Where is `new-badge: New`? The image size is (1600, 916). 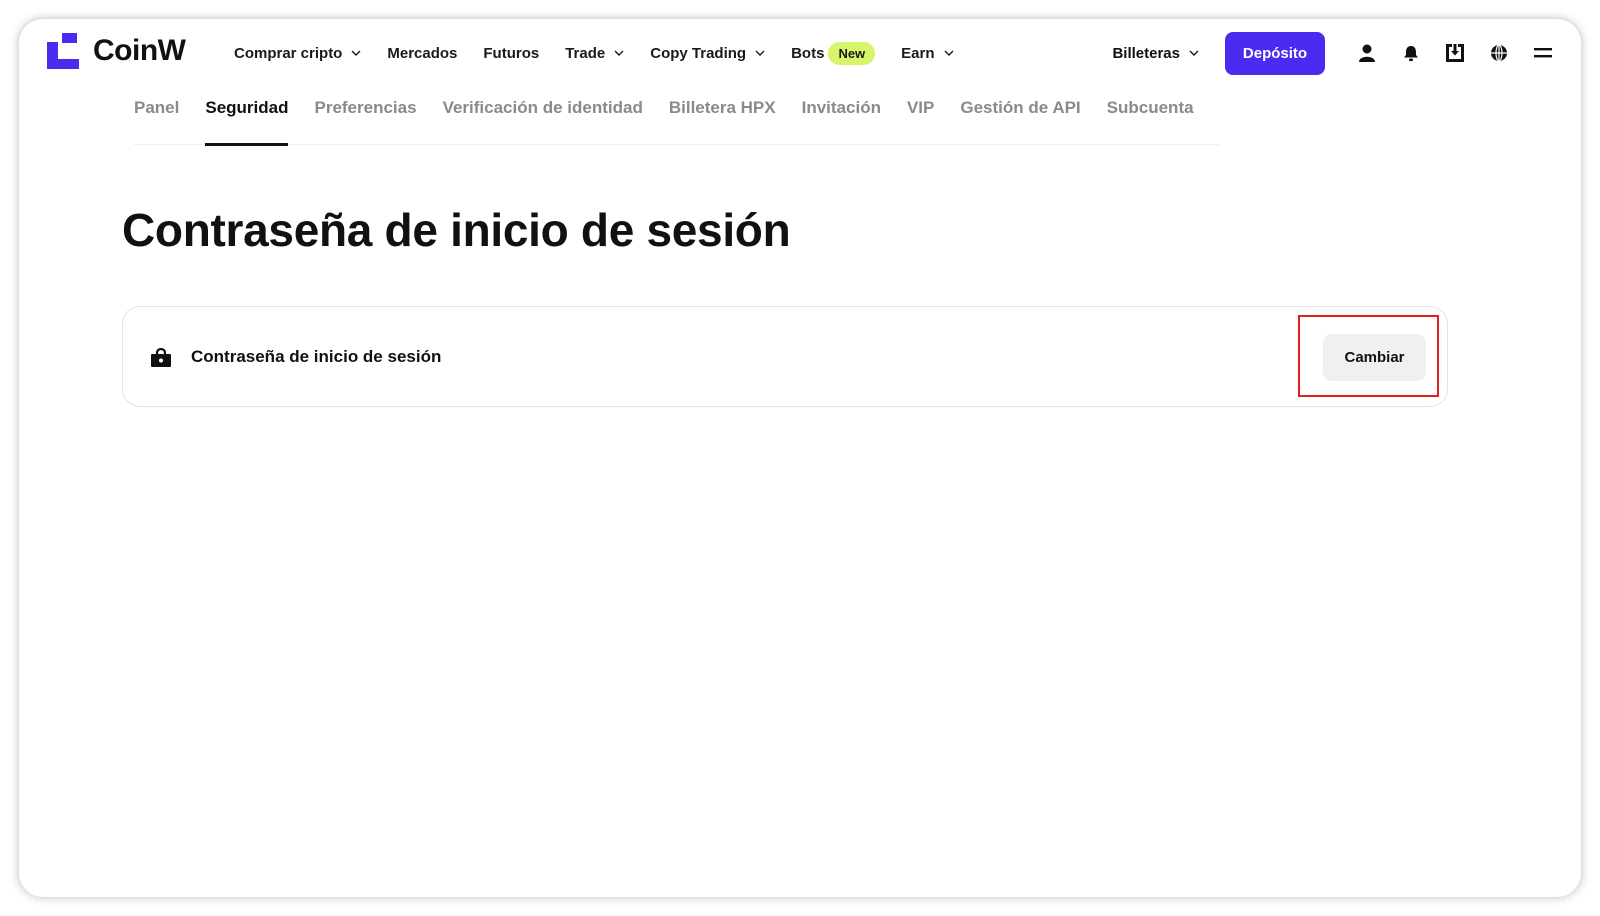 new-badge: New is located at coordinates (852, 53).